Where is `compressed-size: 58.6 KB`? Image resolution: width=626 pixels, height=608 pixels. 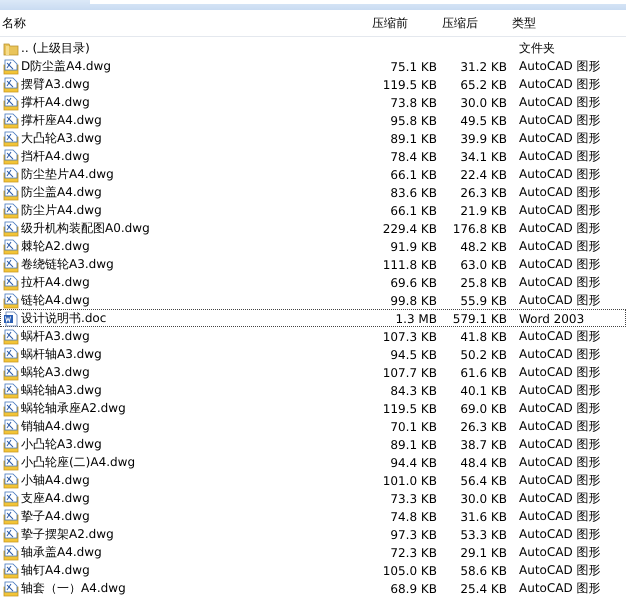 compressed-size: 58.6 KB is located at coordinates (483, 571).